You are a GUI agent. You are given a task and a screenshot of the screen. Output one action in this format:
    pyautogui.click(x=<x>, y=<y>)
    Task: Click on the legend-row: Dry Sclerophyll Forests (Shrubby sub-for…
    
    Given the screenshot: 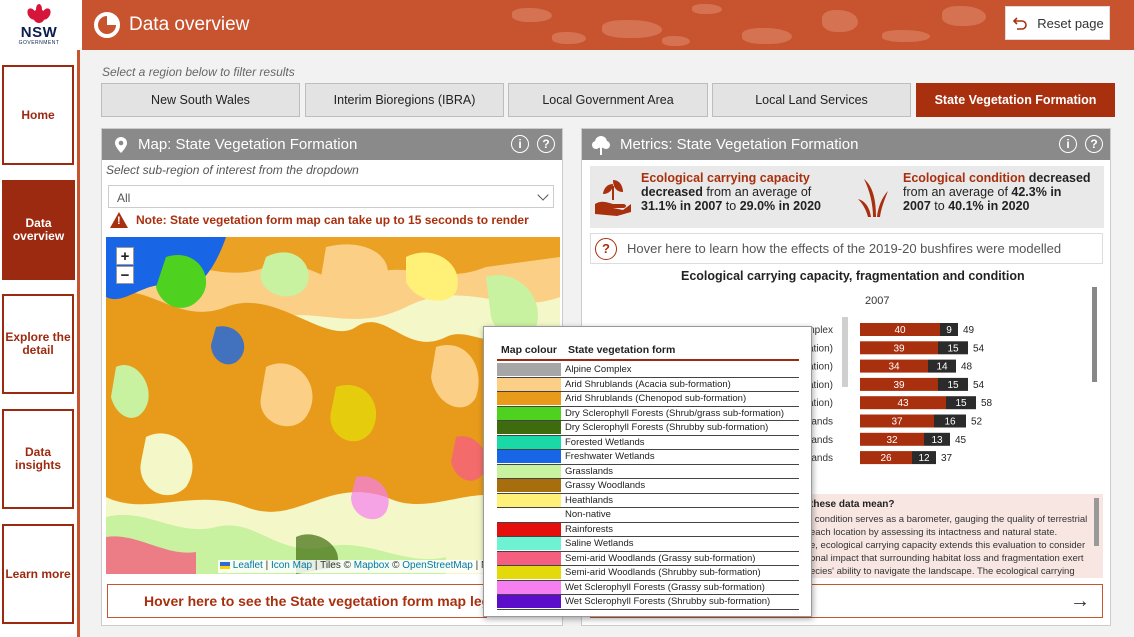 What is the action you would take?
    pyautogui.click(x=648, y=428)
    